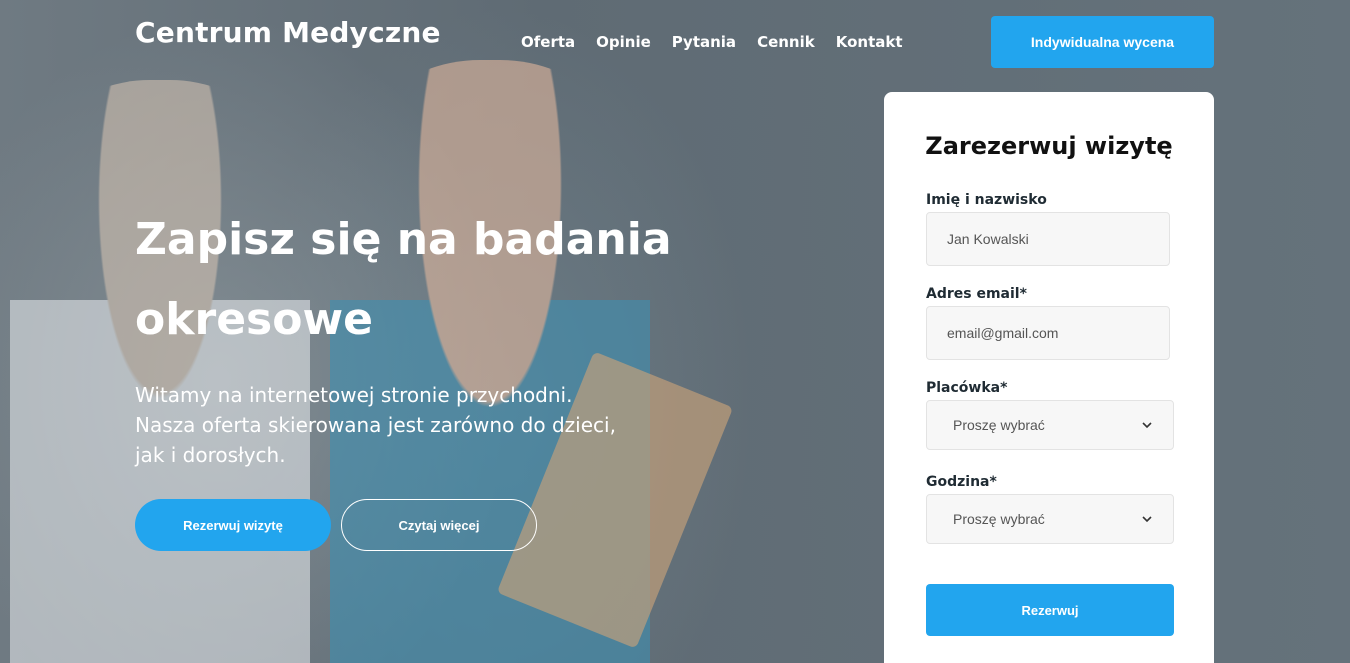 Image resolution: width=1350 pixels, height=663 pixels. Describe the element at coordinates (439, 525) in the screenshot. I see `read-more-button: Czytaj więcej` at that location.